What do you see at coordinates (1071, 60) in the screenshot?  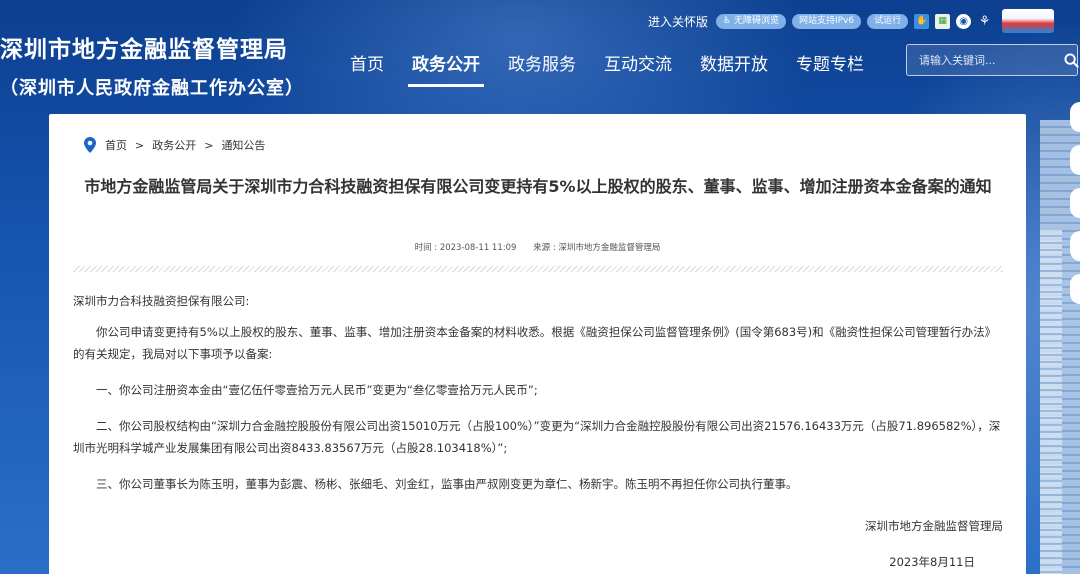 I see `search-icon` at bounding box center [1071, 60].